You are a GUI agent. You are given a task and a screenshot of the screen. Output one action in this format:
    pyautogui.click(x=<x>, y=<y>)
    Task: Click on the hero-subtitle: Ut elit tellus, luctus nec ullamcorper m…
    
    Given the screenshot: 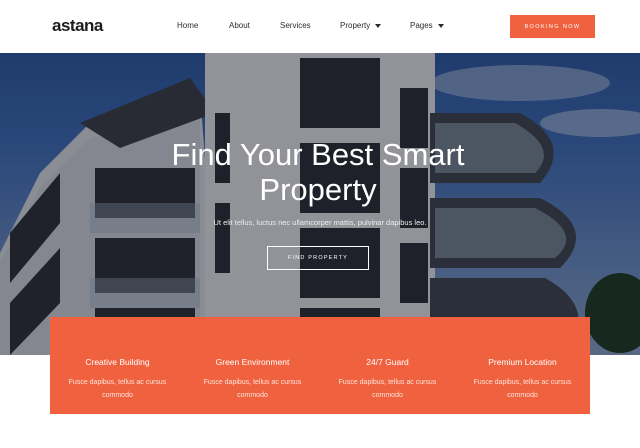 What is the action you would take?
    pyautogui.click(x=320, y=222)
    